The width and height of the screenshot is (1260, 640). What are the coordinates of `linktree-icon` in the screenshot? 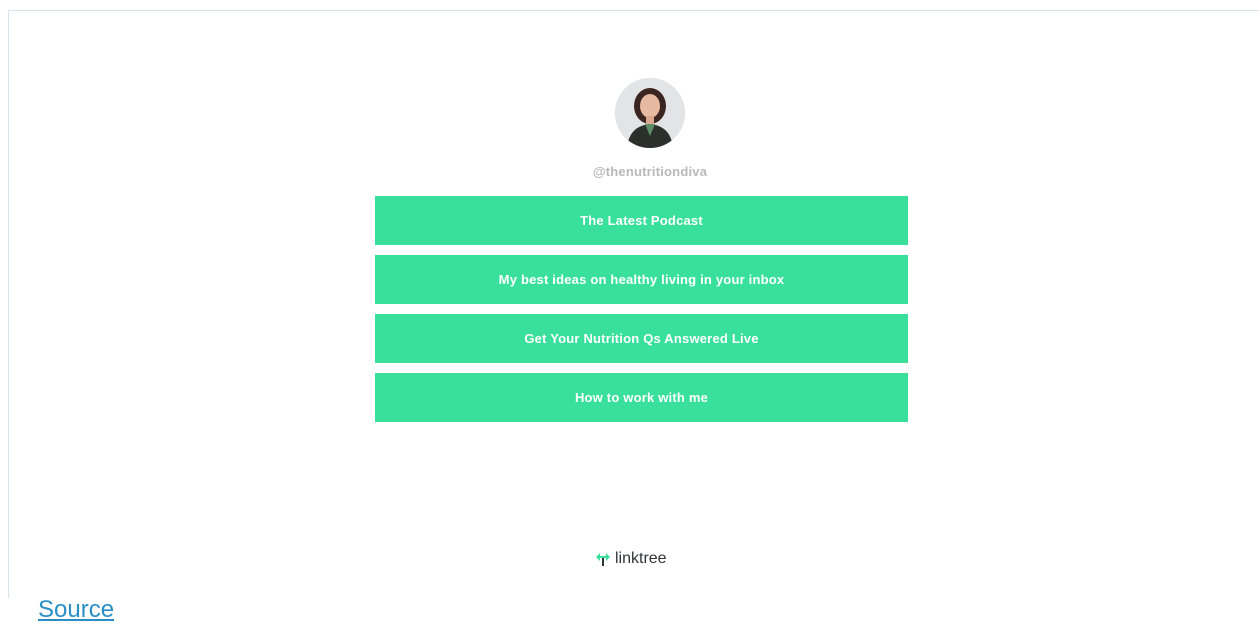 It's located at (603, 559).